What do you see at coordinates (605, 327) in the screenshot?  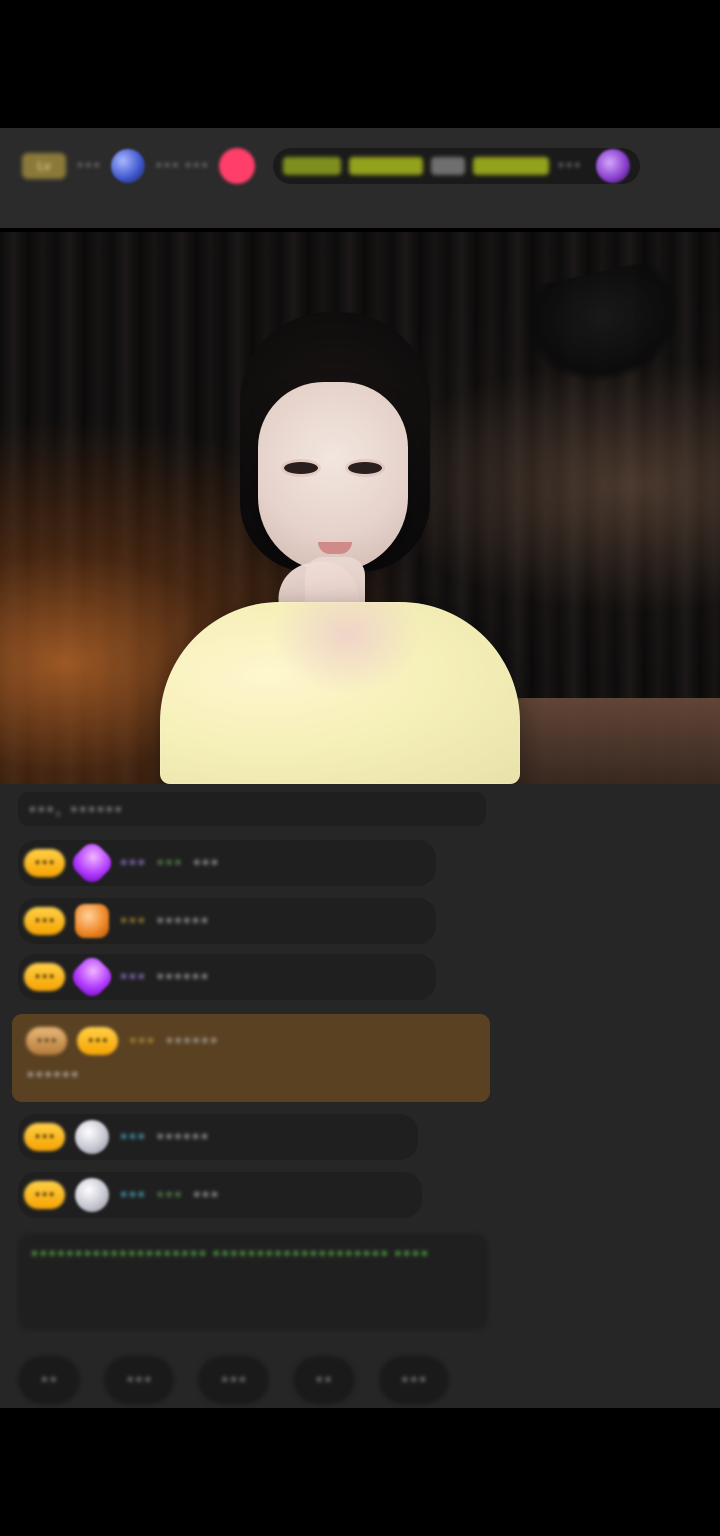 I see `background-lamp` at bounding box center [605, 327].